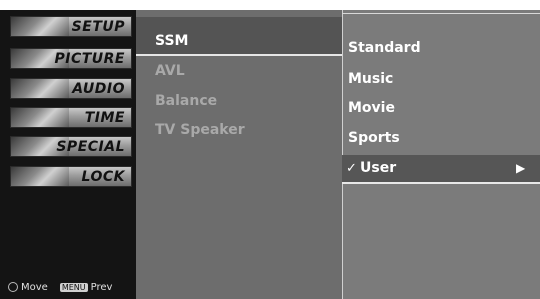 The image size is (540, 299). I want to click on sidebar-item-picture: PICTURE, so click(71, 58).